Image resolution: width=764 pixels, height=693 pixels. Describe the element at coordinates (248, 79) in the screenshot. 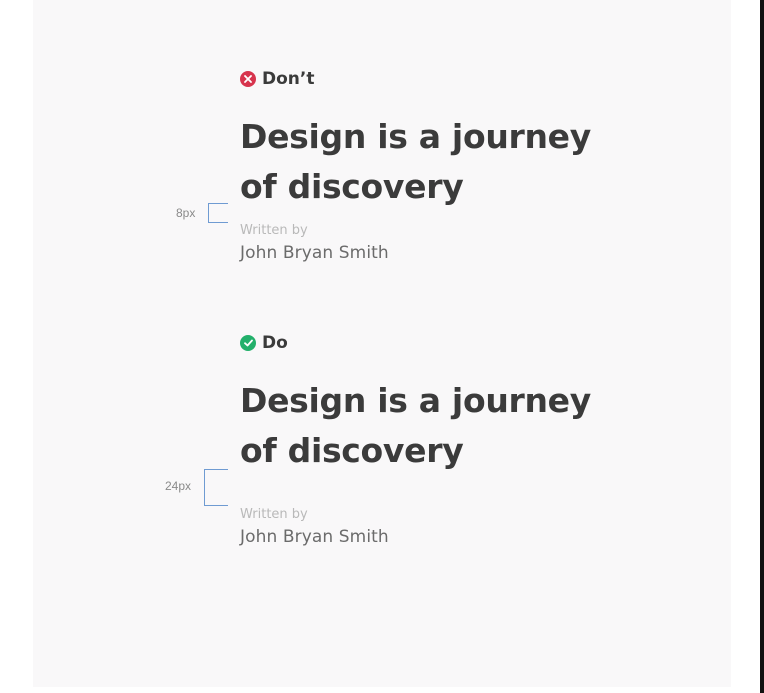

I see `x-circle-icon` at that location.